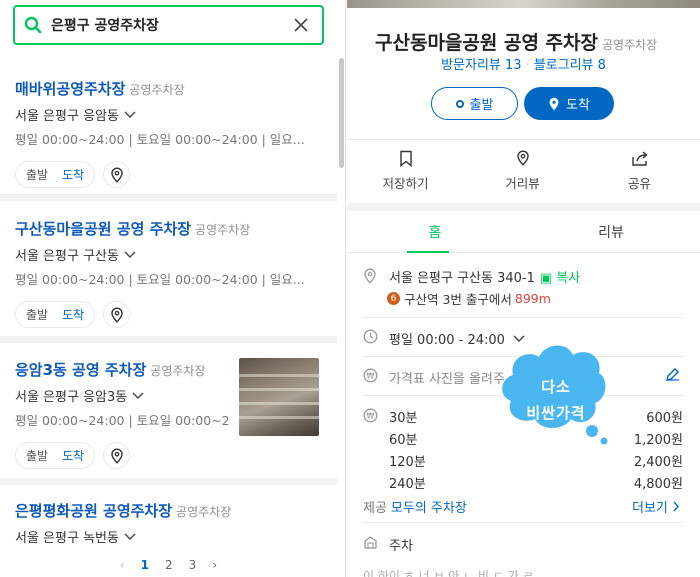  What do you see at coordinates (481, 105) in the screenshot?
I see `depart-label: 출발` at bounding box center [481, 105].